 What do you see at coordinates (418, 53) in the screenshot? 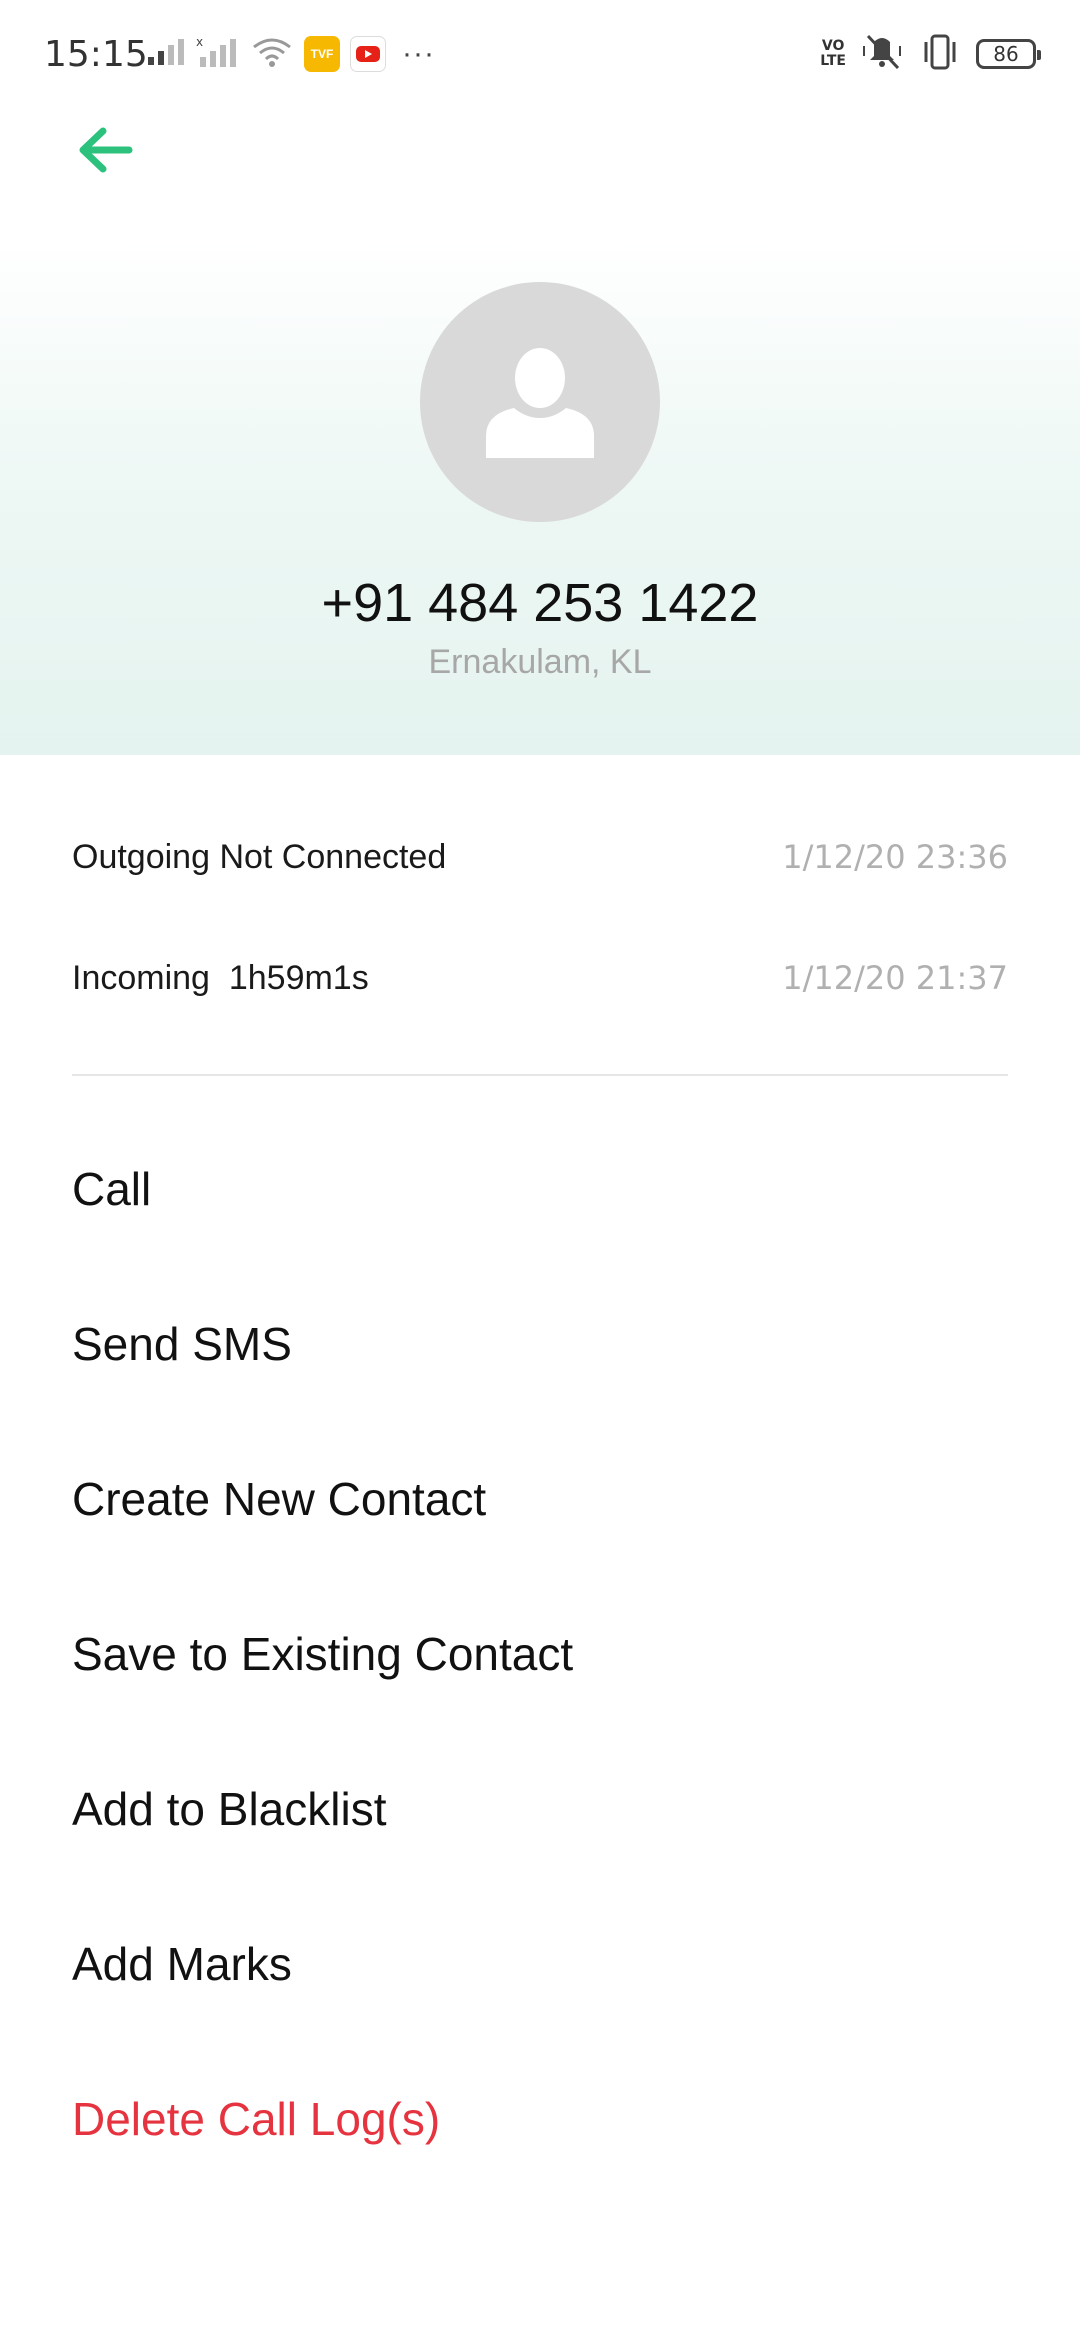
I see `more-notifications-icon: ···` at bounding box center [418, 53].